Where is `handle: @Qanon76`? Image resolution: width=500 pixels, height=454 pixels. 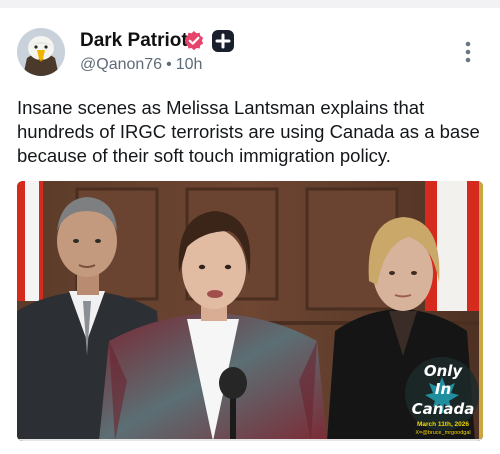 handle: @Qanon76 is located at coordinates (121, 64).